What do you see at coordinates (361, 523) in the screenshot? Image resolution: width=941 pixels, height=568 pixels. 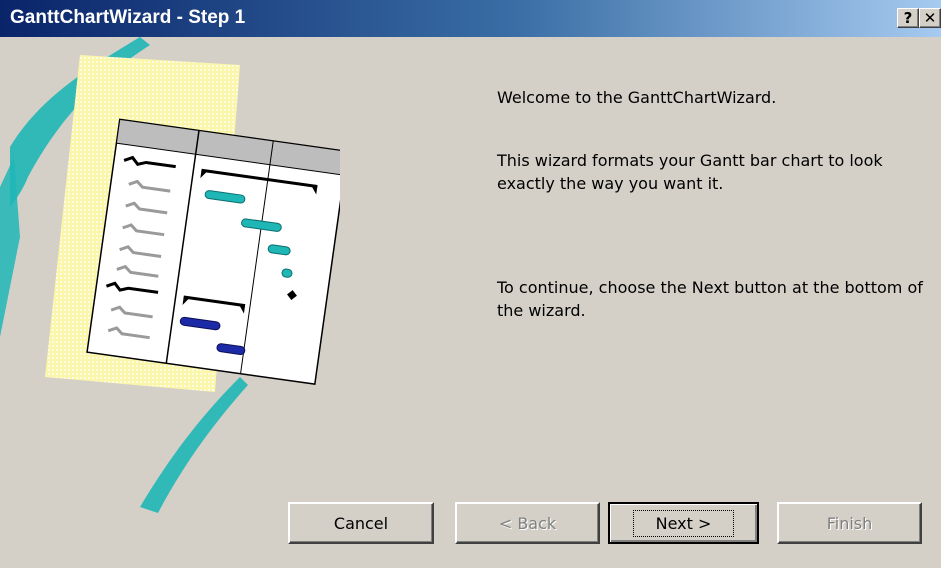 I see `cancel-button: Cancel` at bounding box center [361, 523].